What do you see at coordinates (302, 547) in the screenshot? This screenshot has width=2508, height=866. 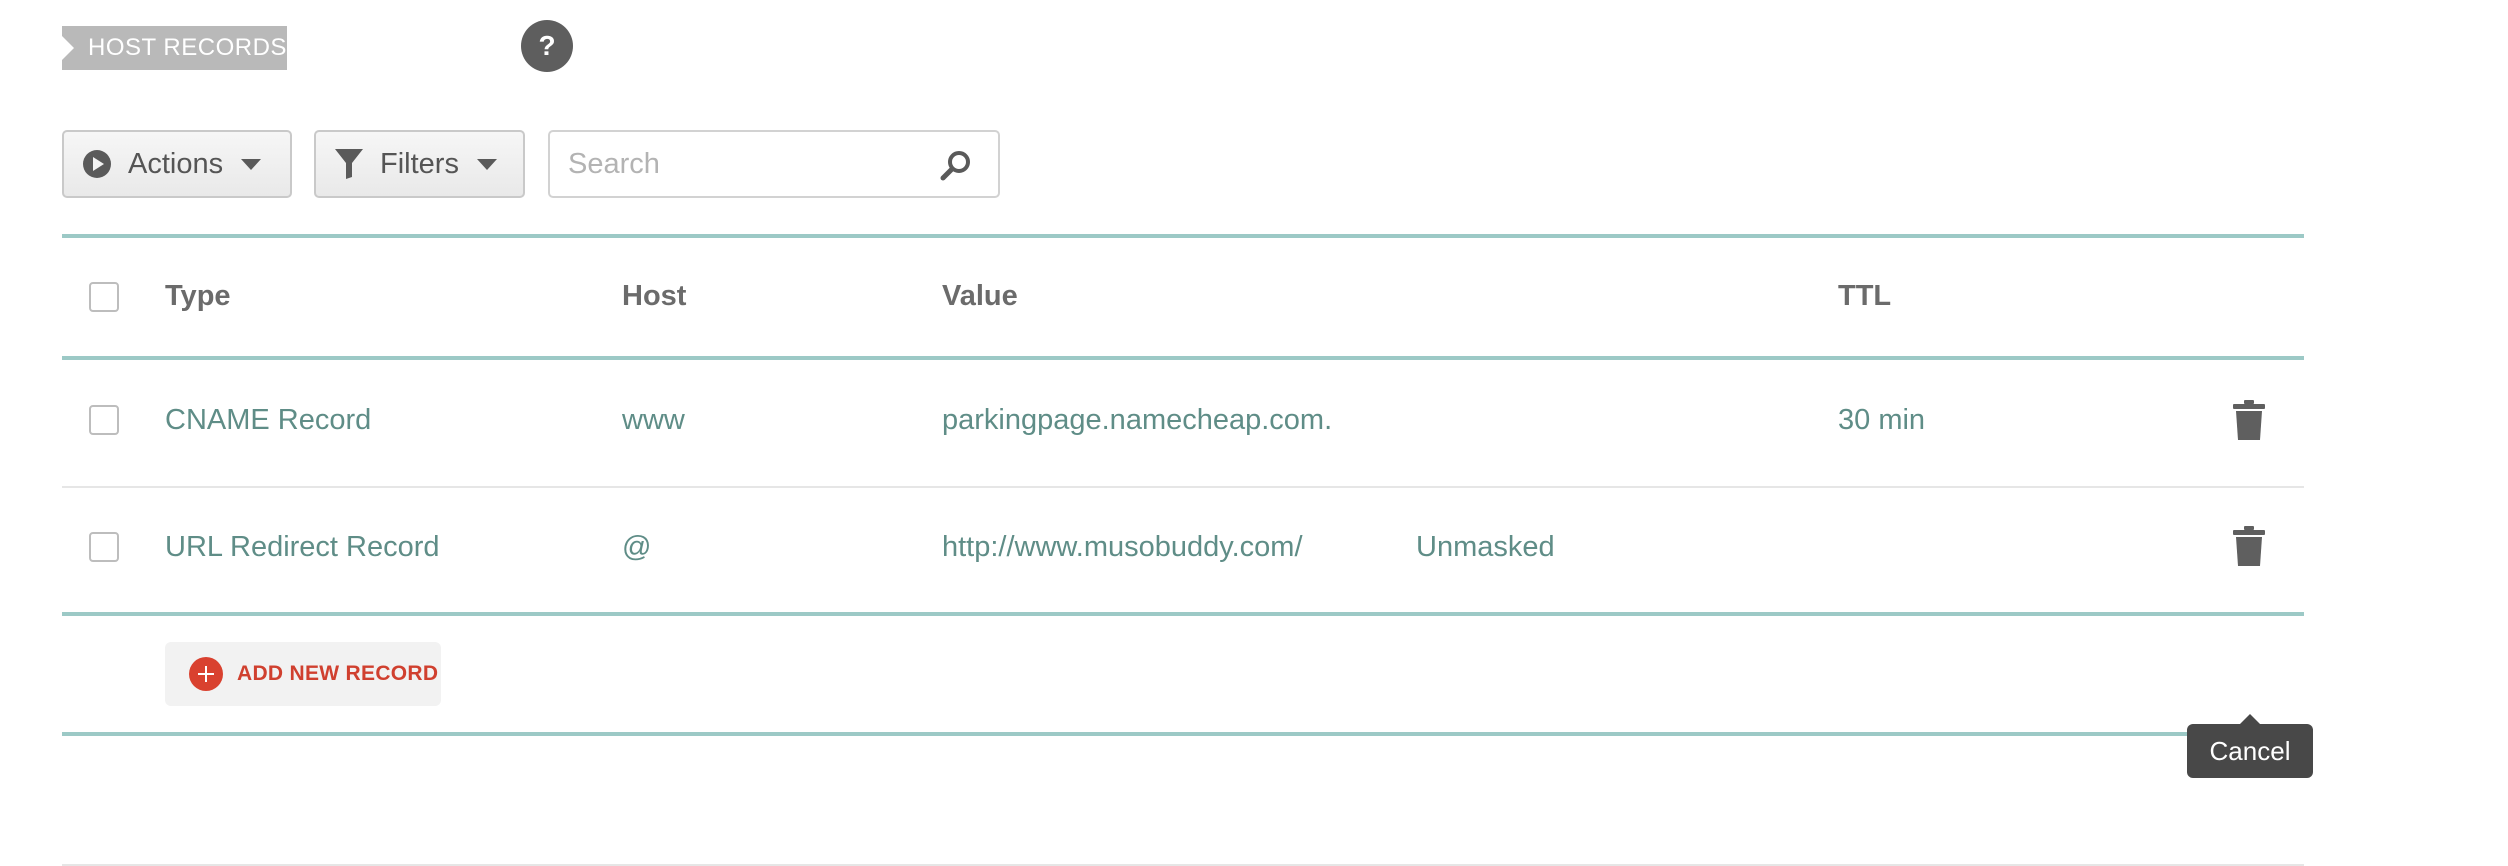 I see `record-type-cell: URL Redirect Record` at bounding box center [302, 547].